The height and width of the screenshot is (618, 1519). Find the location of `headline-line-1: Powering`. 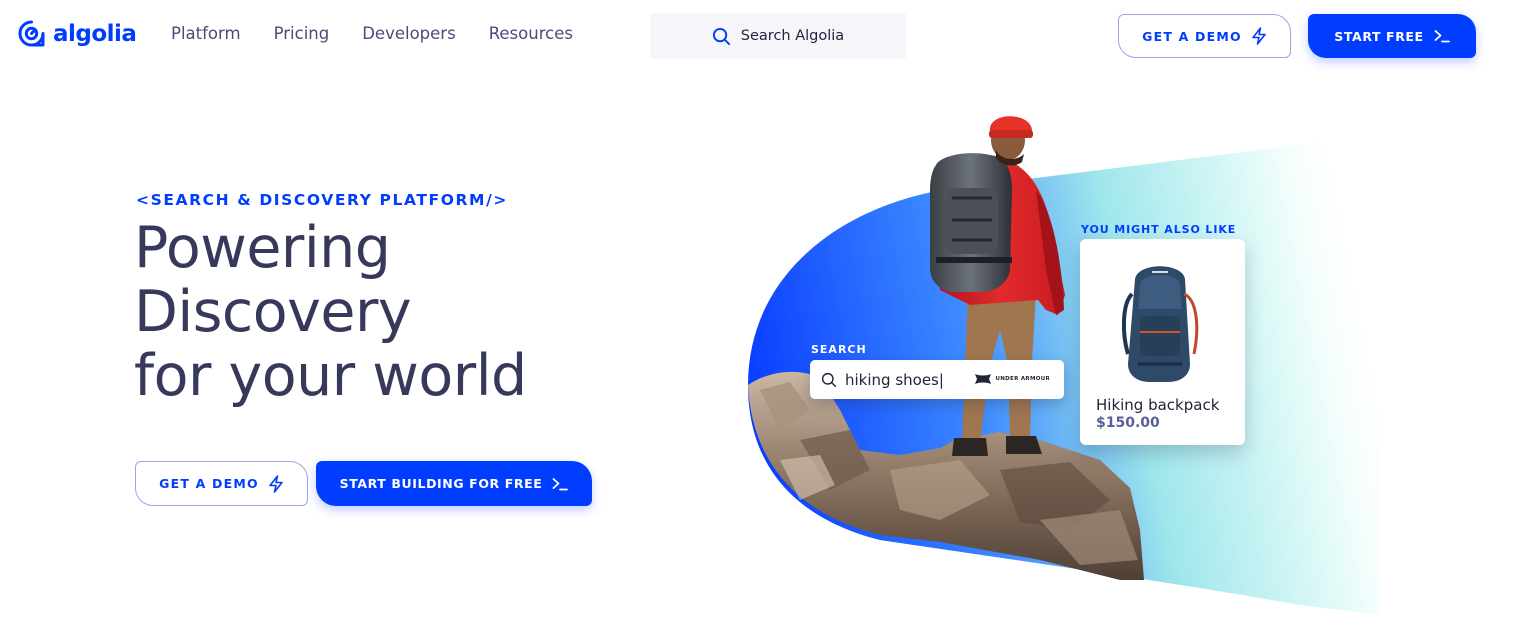

headline-line-1: Powering is located at coordinates (262, 248).